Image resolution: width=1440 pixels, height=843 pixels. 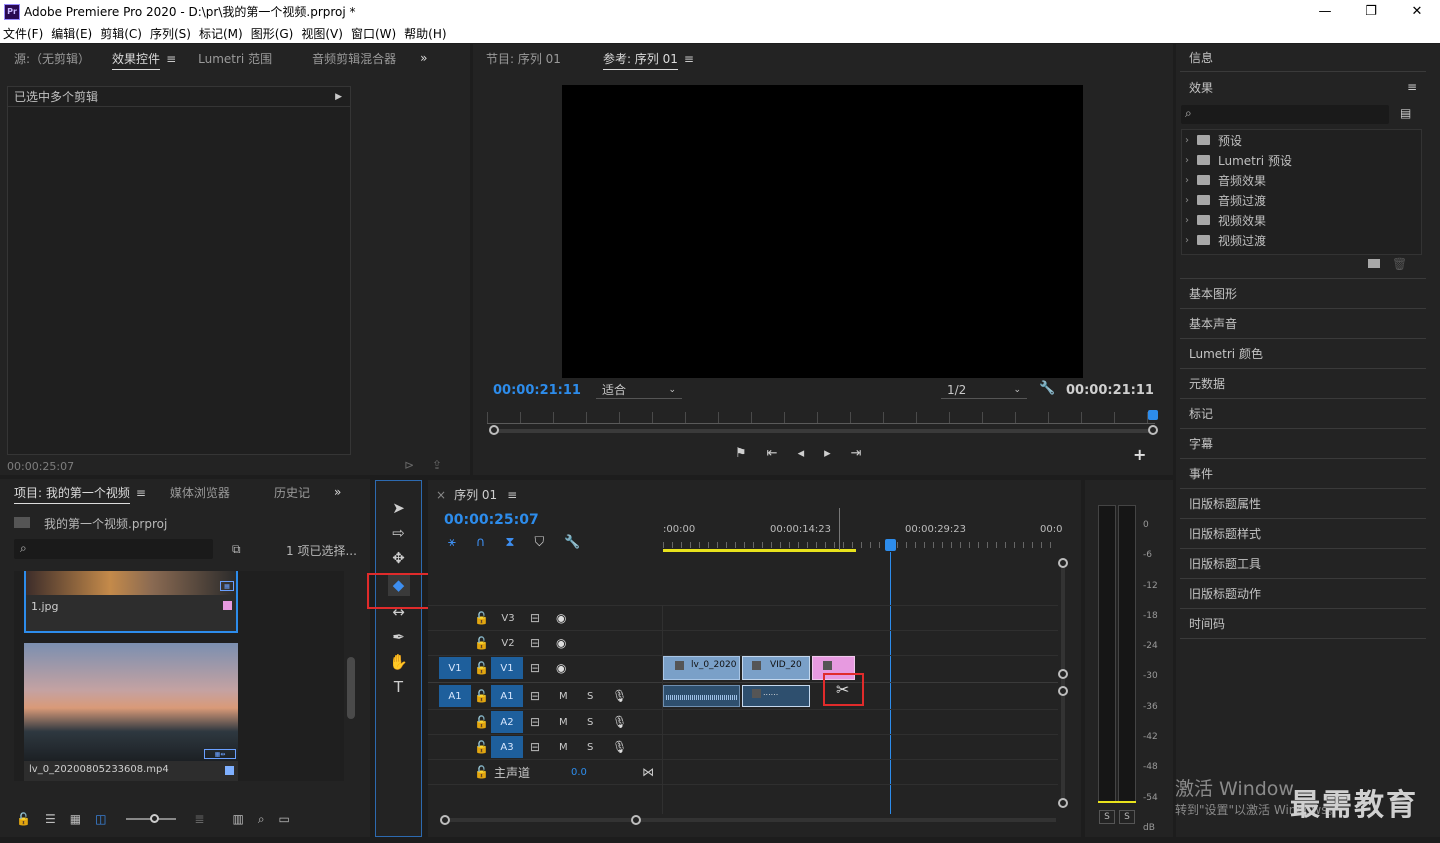 What do you see at coordinates (1063, 803) in the screenshot?
I see `scroll-handle-bottom` at bounding box center [1063, 803].